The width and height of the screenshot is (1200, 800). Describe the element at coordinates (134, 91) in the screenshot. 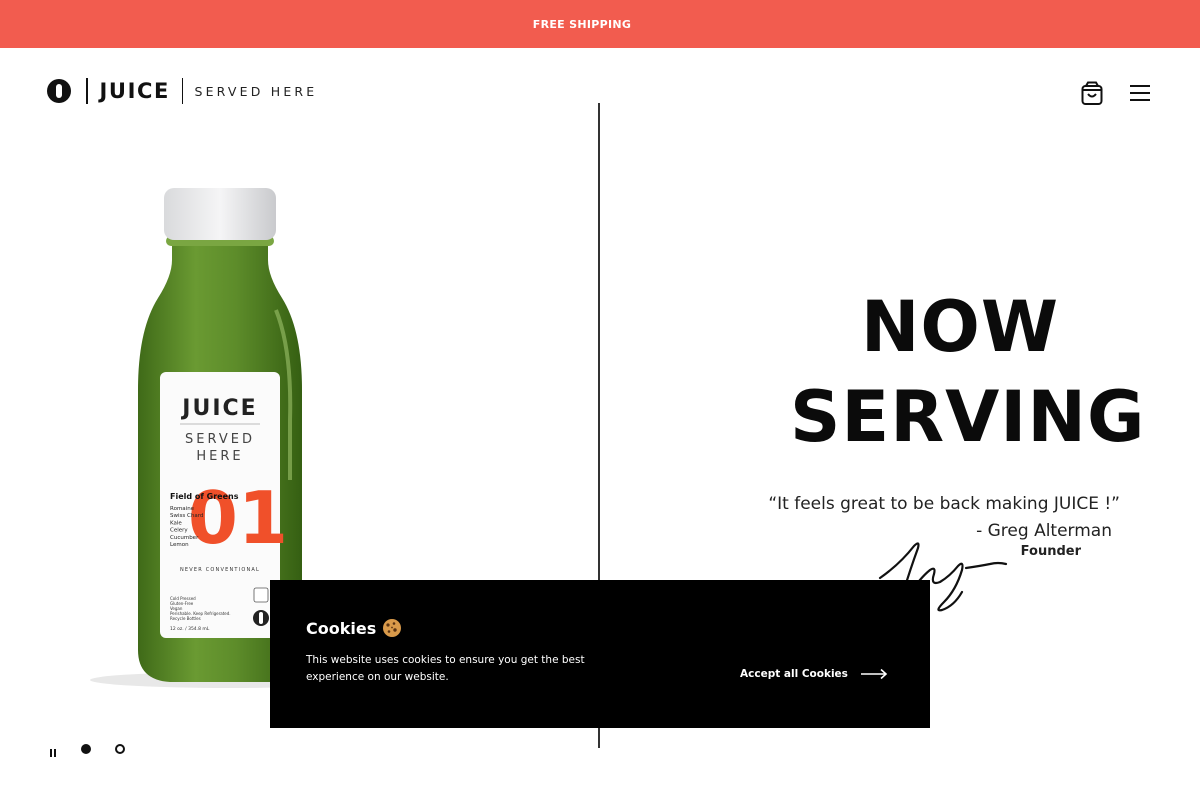

I see `logo-wordmark: JUICE` at that location.